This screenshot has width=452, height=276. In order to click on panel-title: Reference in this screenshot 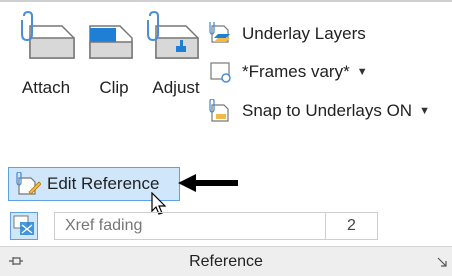, I will do `click(226, 261)`.